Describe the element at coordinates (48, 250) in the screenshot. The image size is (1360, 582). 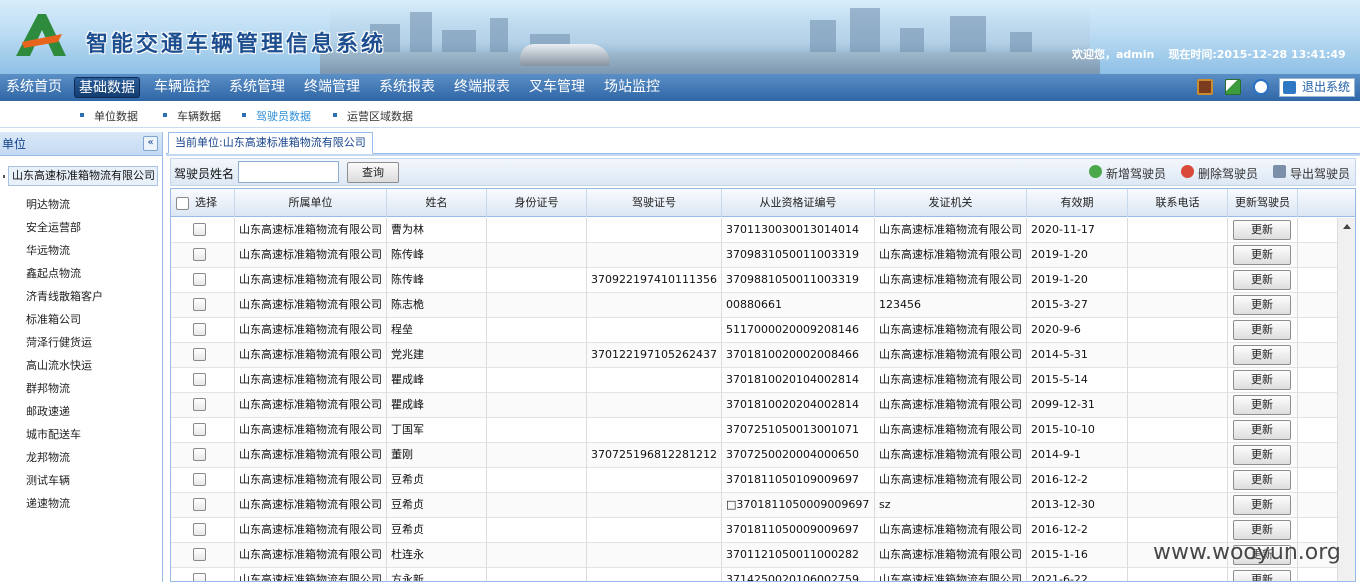
I see `tree-item: 华远物流` at that location.